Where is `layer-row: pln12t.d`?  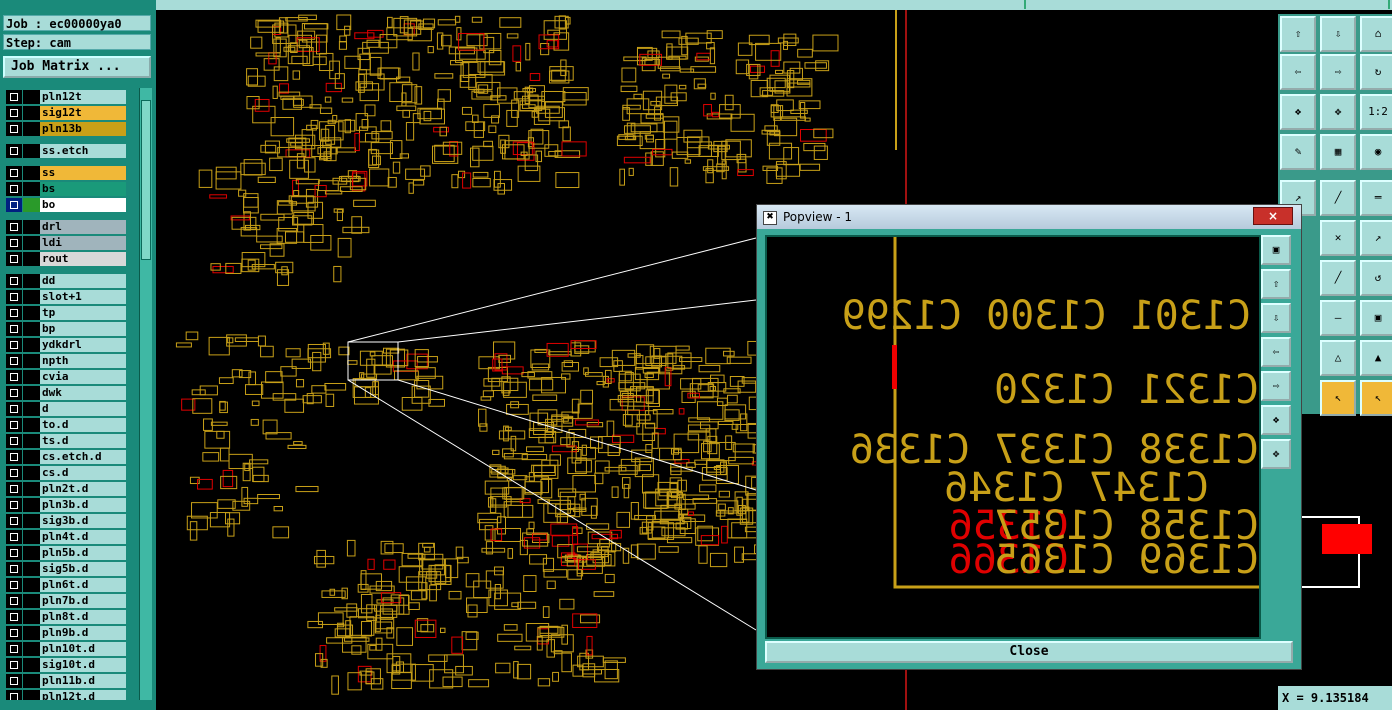 layer-row: pln12t.d is located at coordinates (66, 695).